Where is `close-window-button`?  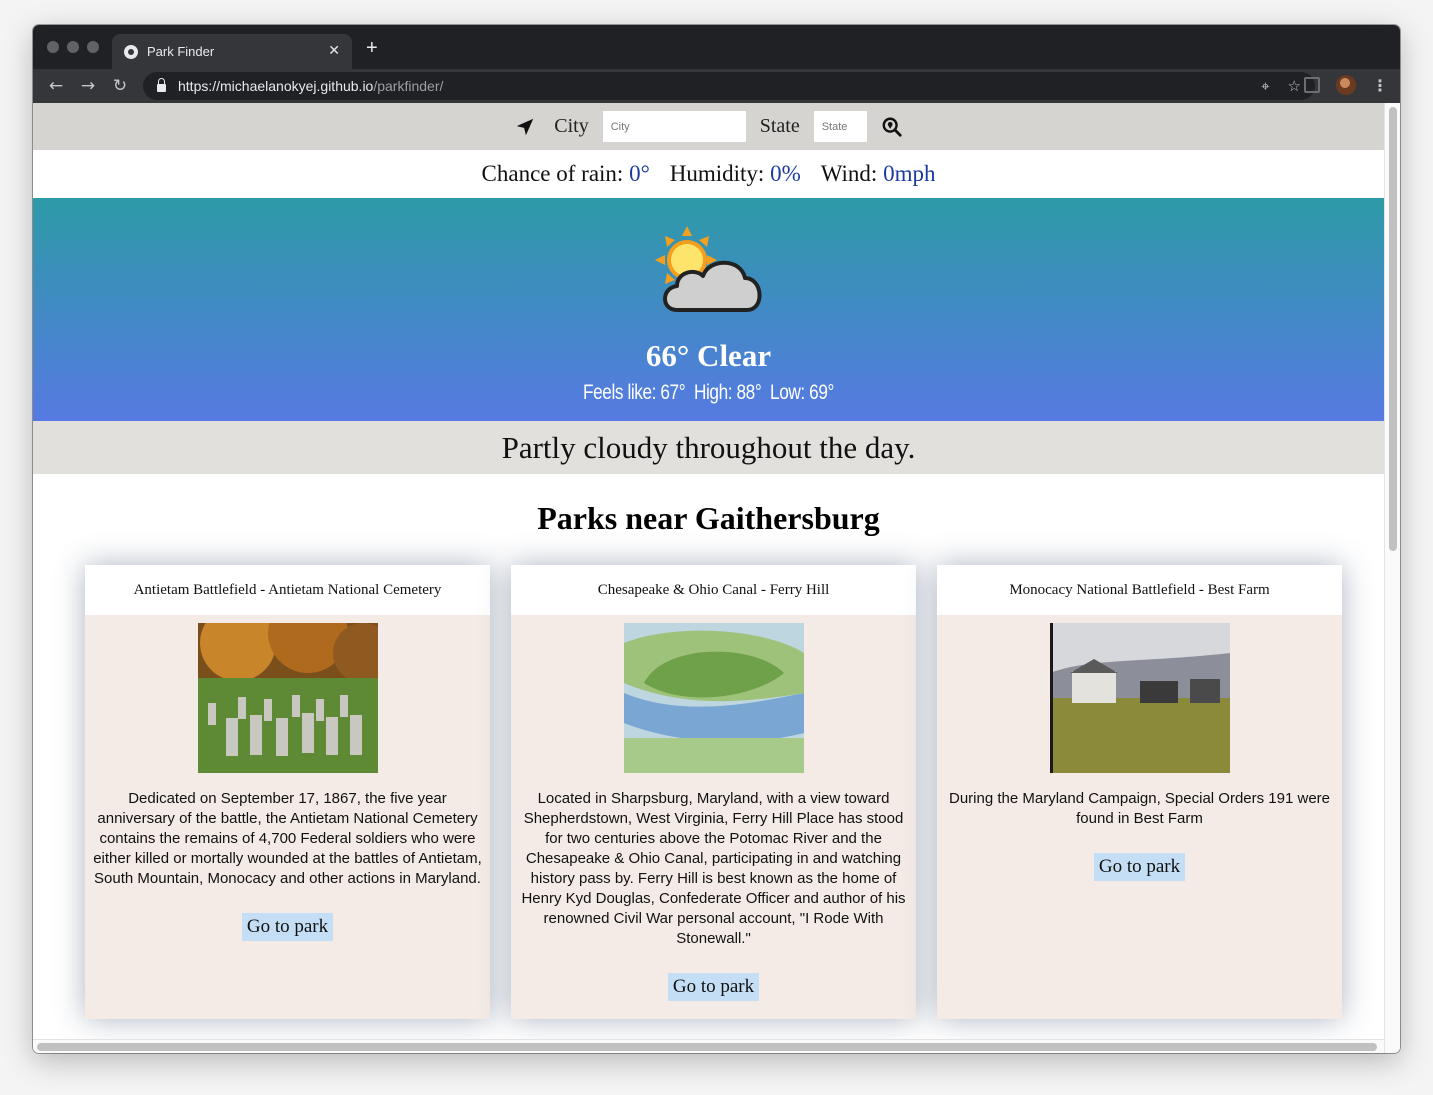
close-window-button is located at coordinates (53, 47).